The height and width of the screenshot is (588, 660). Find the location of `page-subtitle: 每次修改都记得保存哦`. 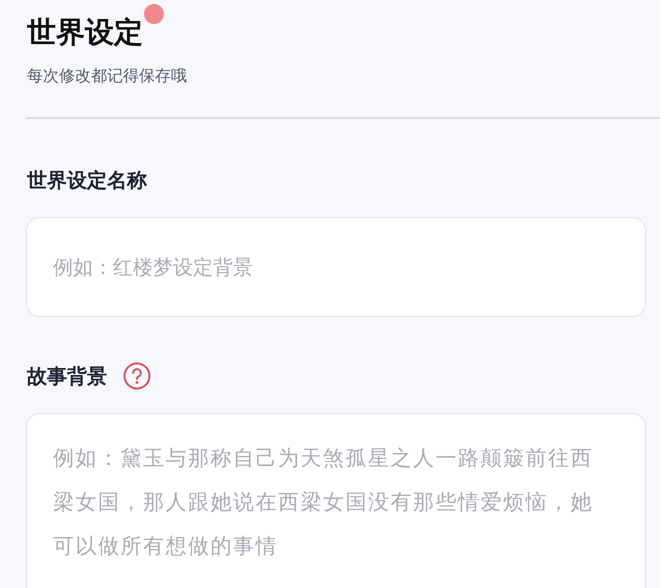

page-subtitle: 每次修改都记得保存哦 is located at coordinates (107, 76).